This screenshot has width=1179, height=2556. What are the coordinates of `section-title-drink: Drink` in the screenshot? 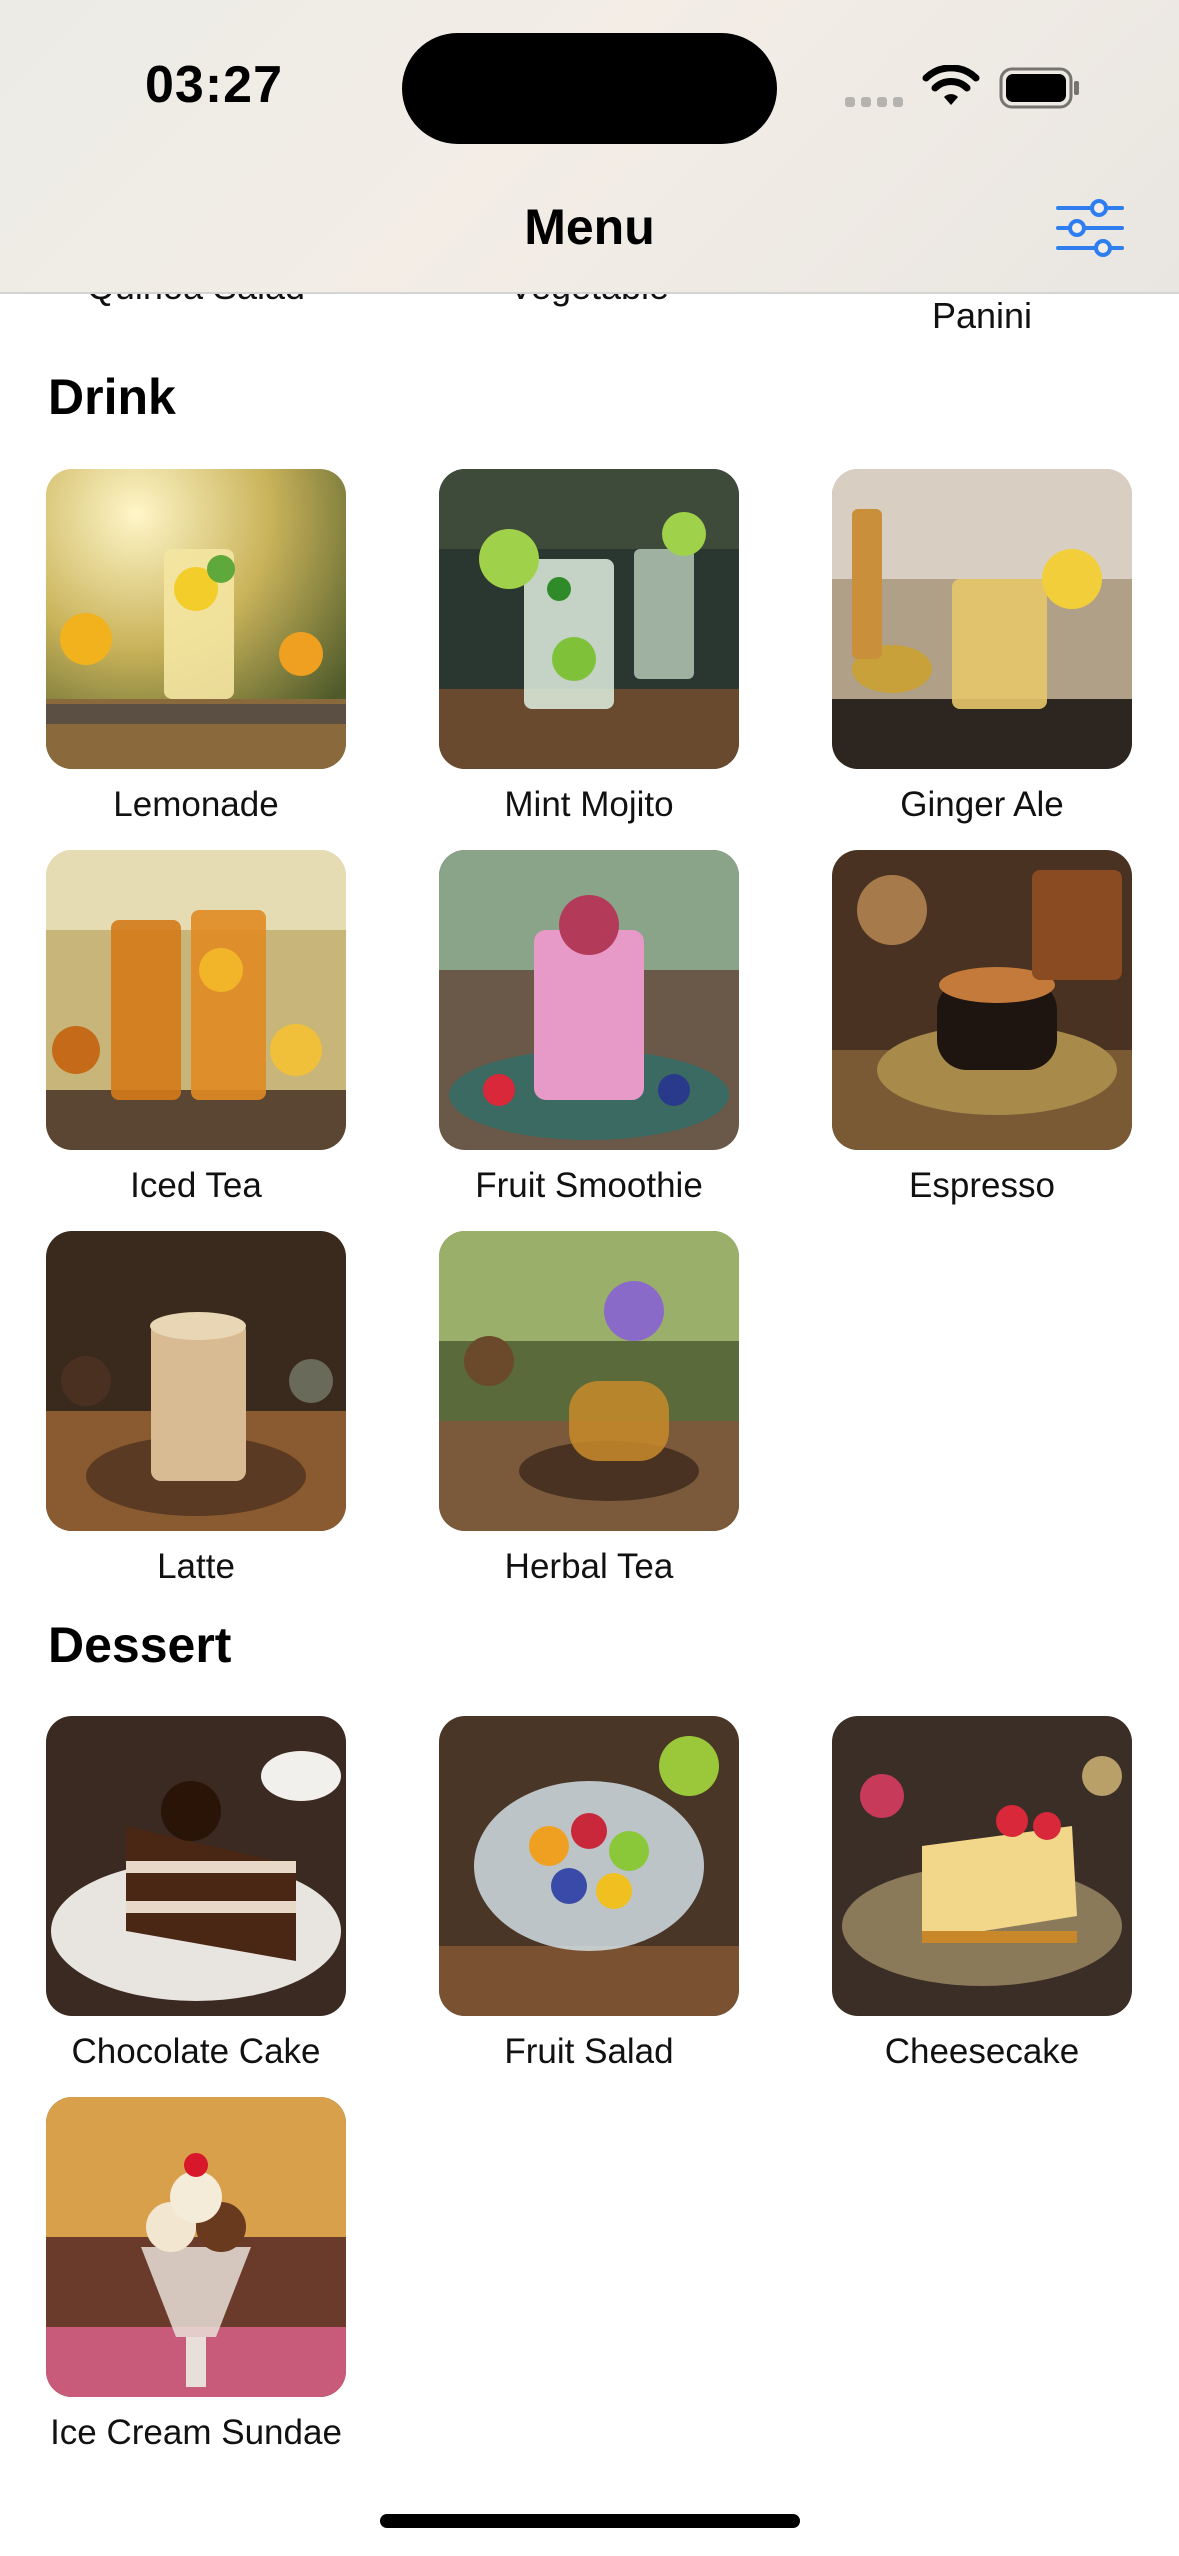 It's located at (112, 397).